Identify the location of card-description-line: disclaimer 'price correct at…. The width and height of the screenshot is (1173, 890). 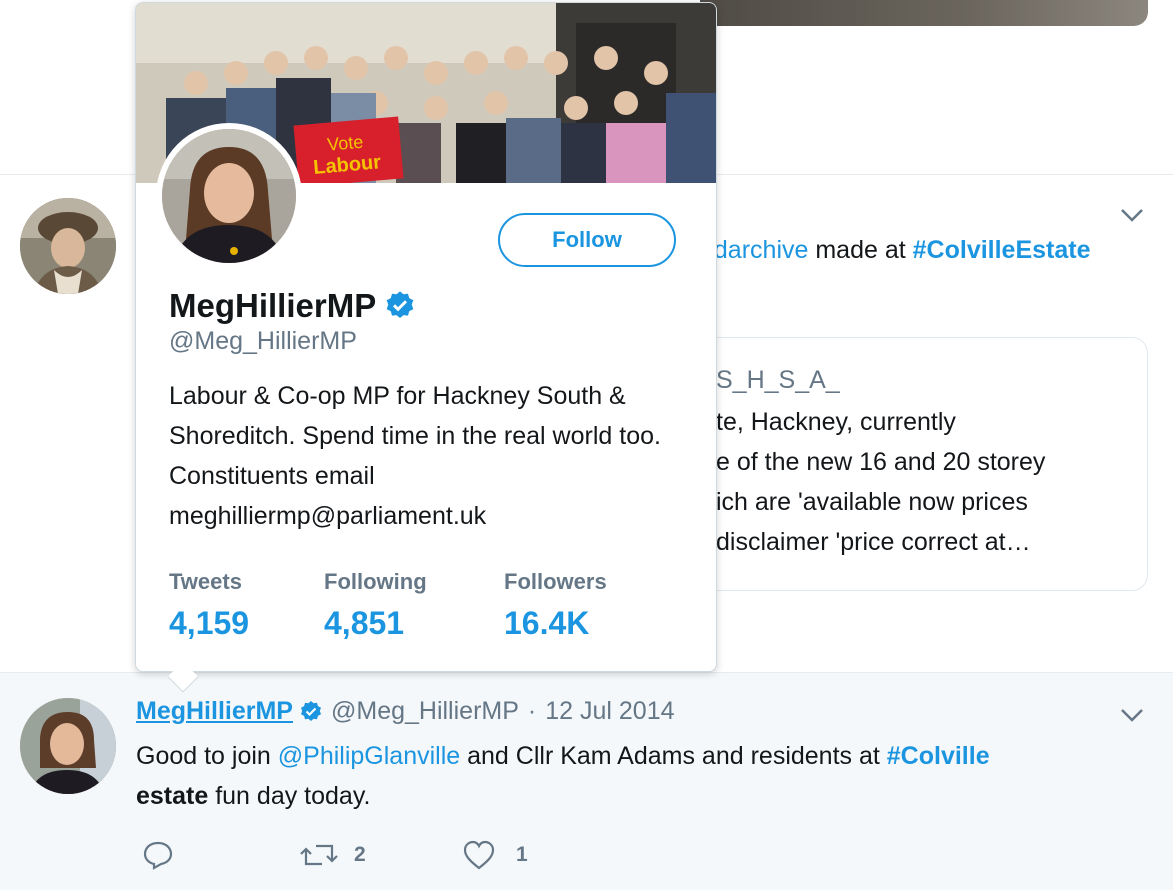
(873, 542).